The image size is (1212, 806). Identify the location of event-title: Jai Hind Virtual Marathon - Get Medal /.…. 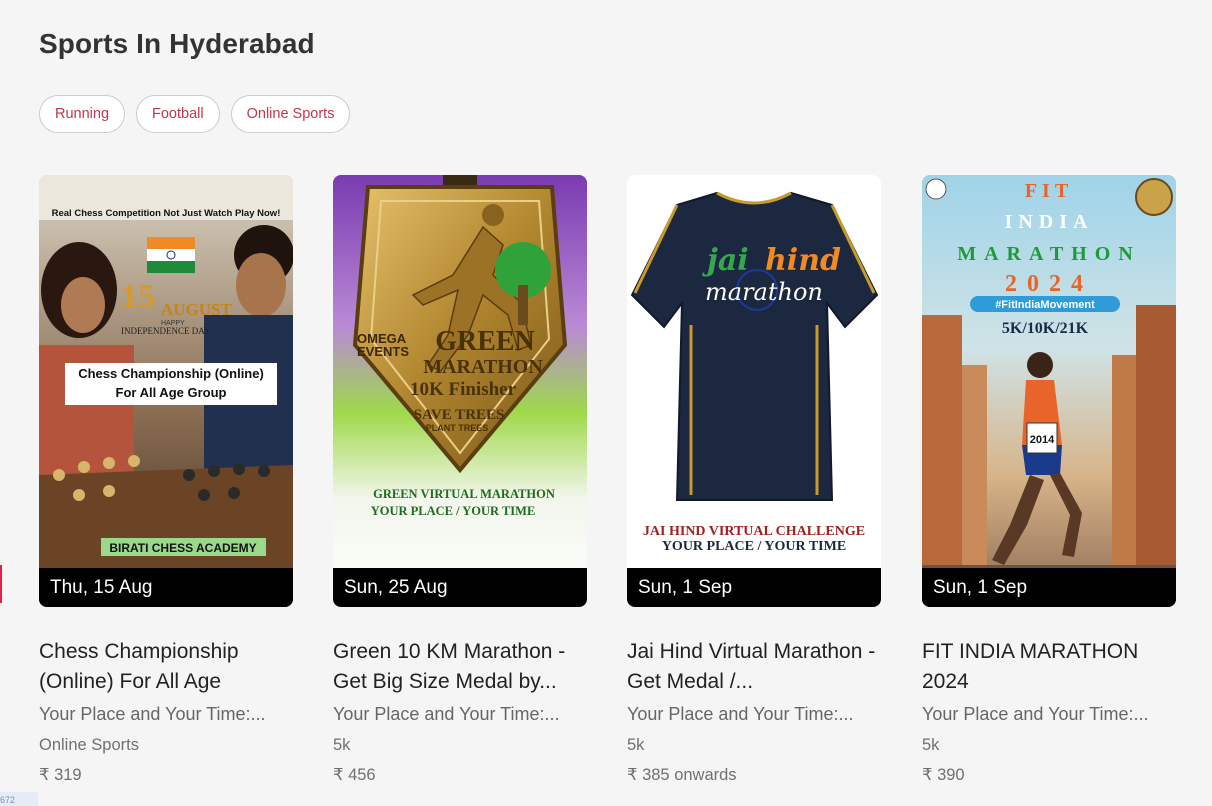
(753, 667).